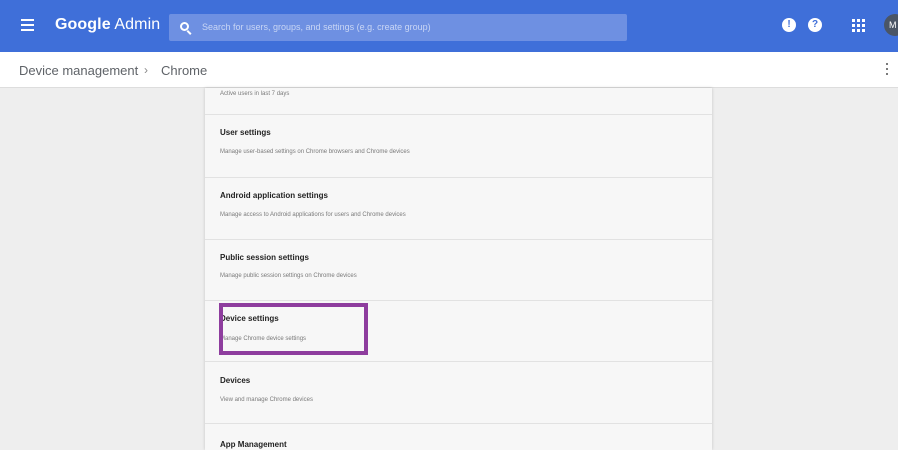  Describe the element at coordinates (253, 444) in the screenshot. I see `section-title: App Management` at that location.